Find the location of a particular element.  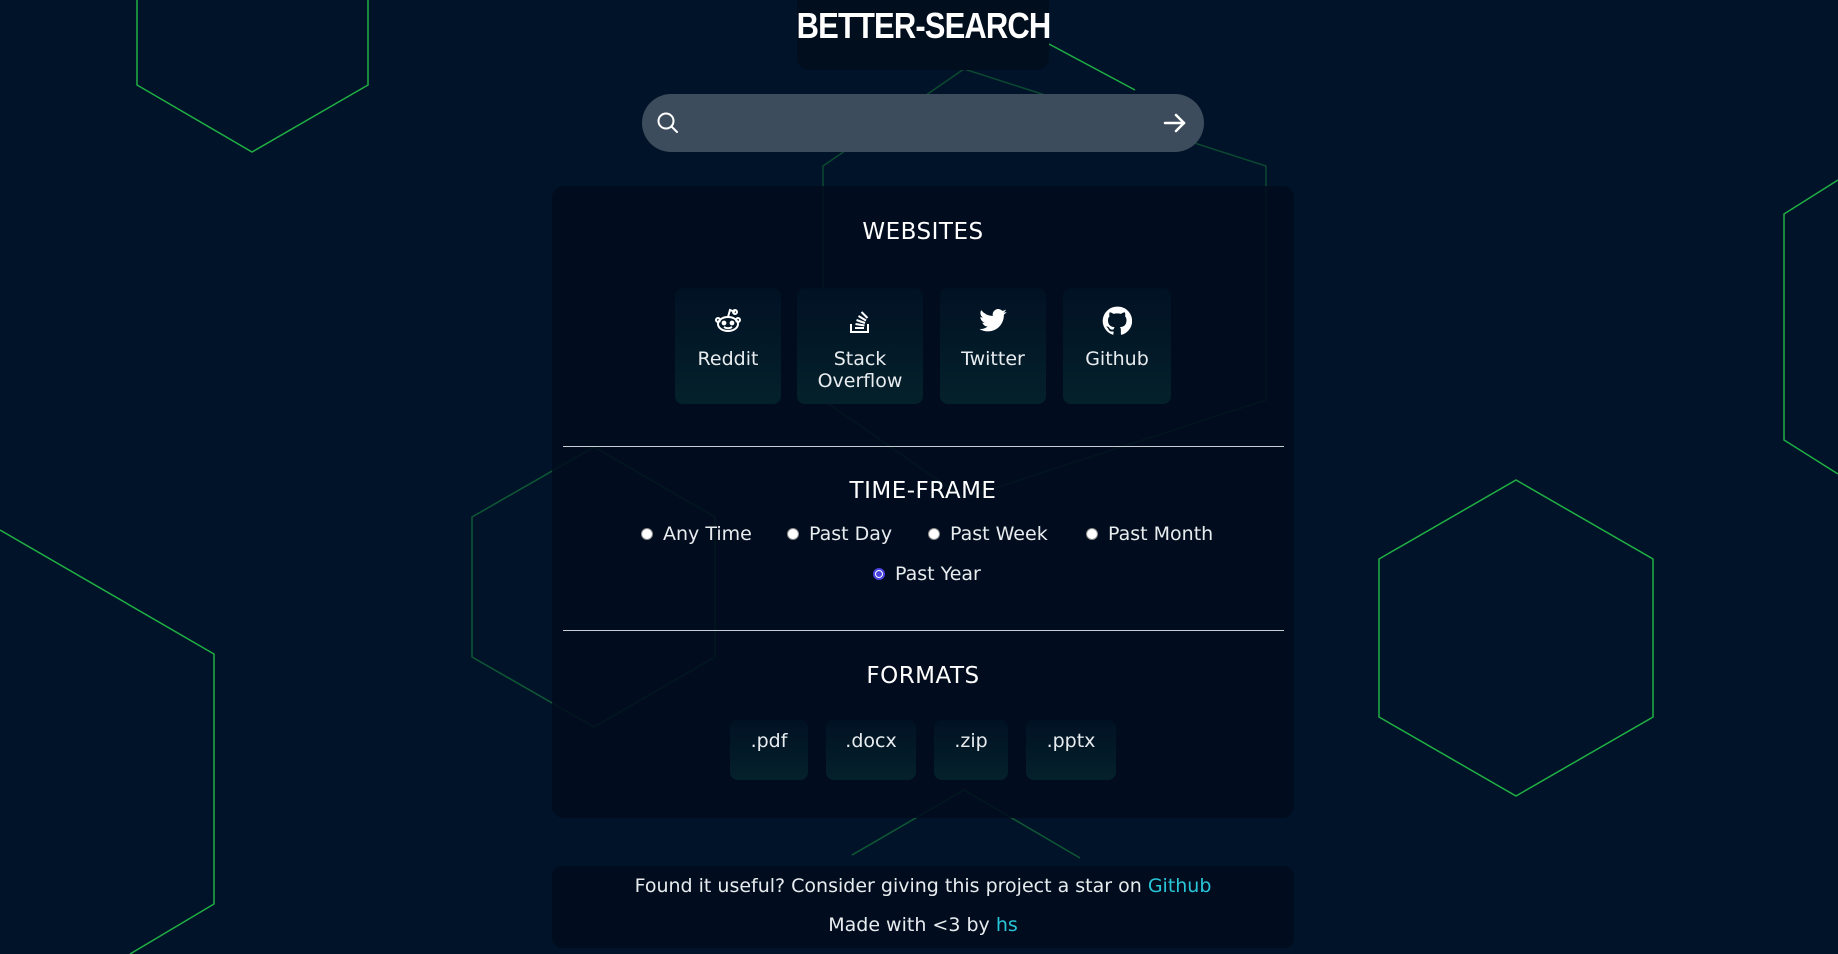

radio-label: Past Week is located at coordinates (999, 534).